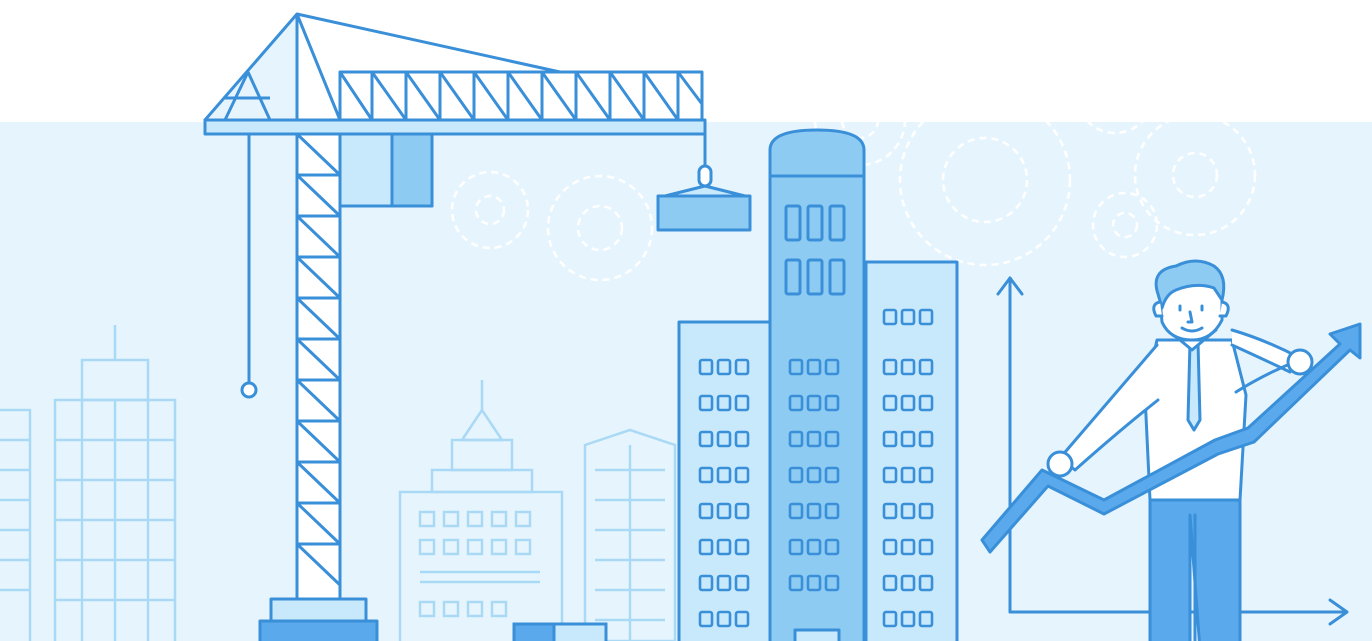 Image resolution: width=1372 pixels, height=641 pixels. I want to click on construction-crate, so click(560, 631).